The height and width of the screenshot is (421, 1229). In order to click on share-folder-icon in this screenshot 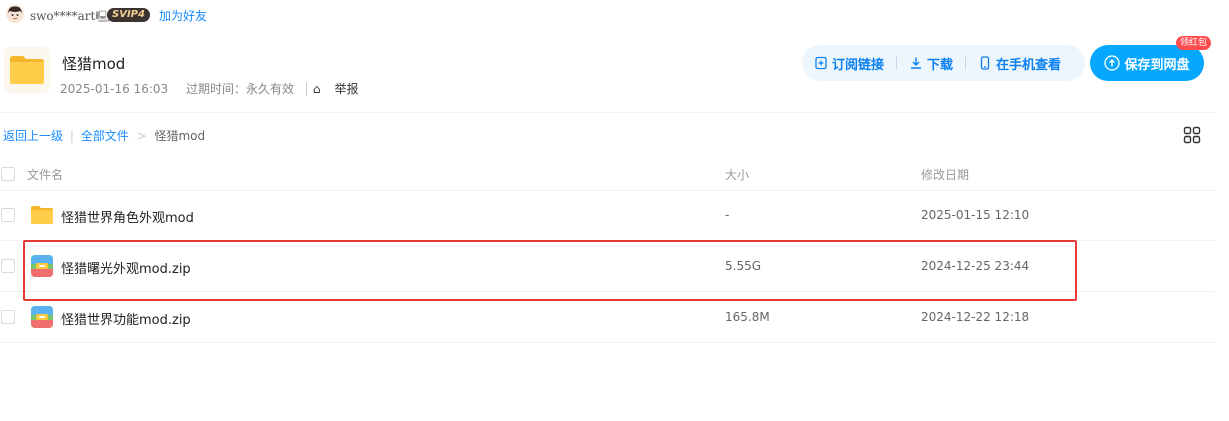, I will do `click(27, 70)`.